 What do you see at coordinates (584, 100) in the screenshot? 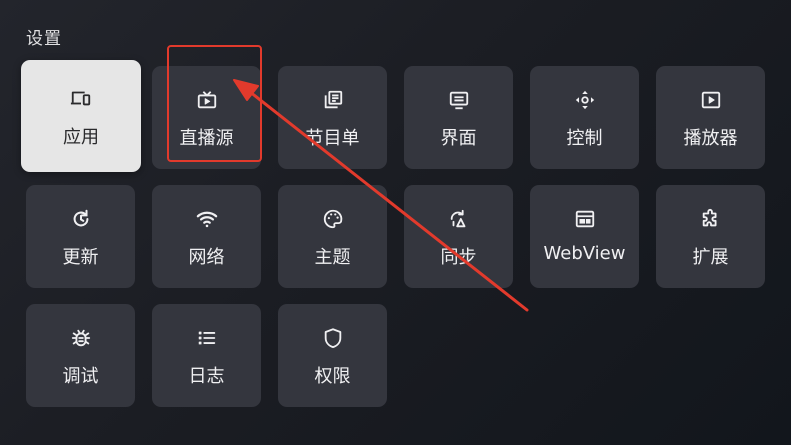
I see `dpad-icon` at bounding box center [584, 100].